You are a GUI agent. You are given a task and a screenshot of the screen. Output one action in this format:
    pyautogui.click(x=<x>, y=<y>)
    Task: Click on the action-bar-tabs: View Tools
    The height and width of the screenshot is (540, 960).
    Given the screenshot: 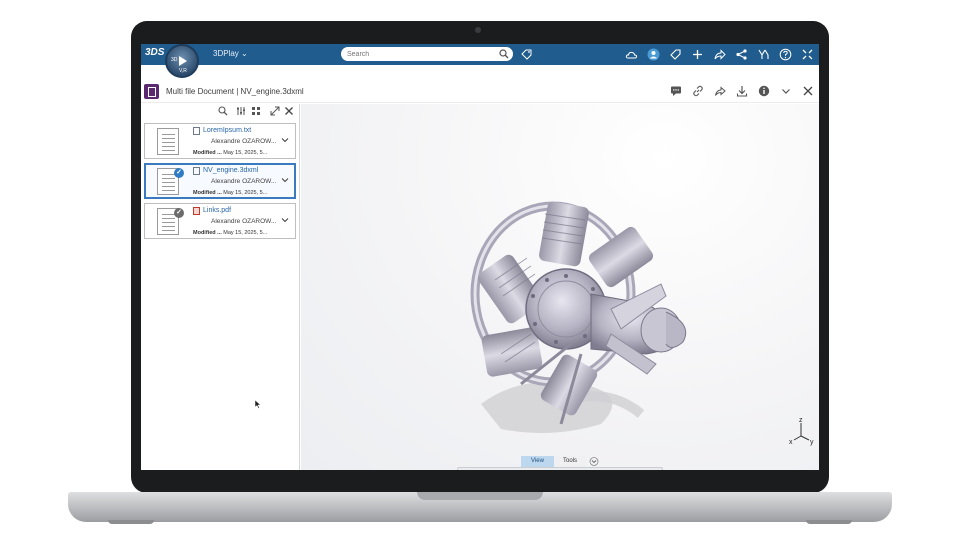 What is the action you would take?
    pyautogui.click(x=581, y=461)
    